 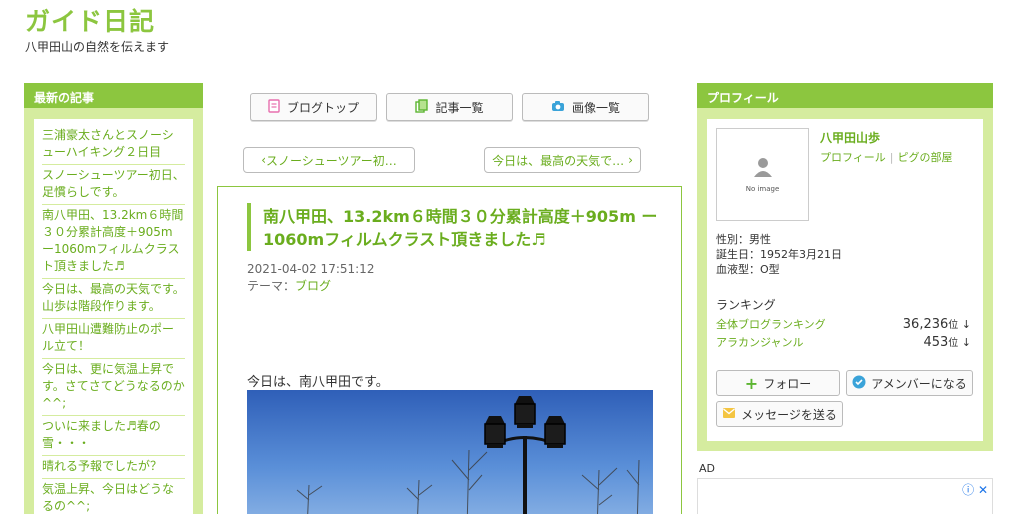 I want to click on ad-slot: ⓘ ✕, so click(x=845, y=496).